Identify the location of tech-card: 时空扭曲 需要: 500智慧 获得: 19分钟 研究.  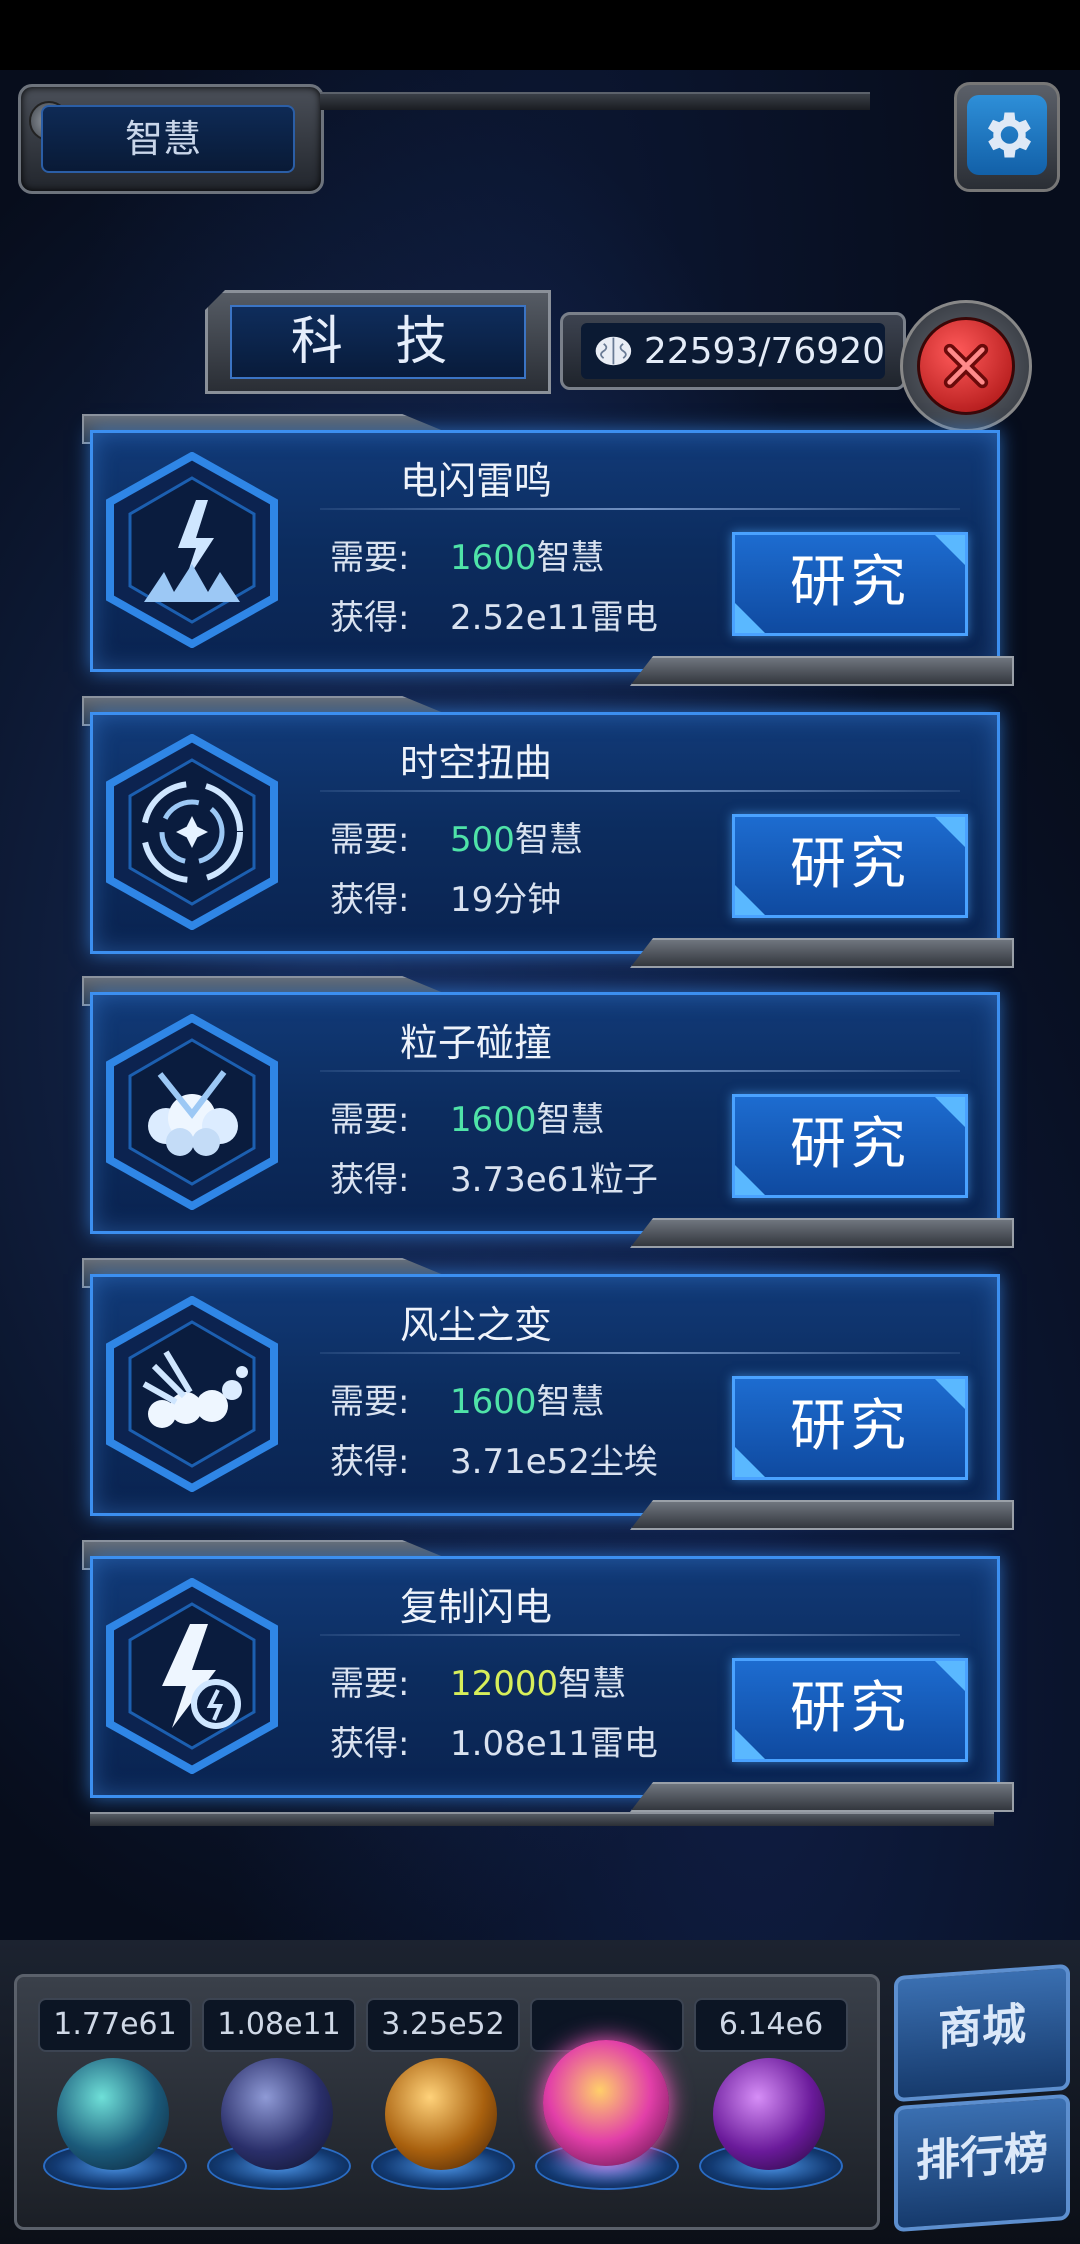
(548, 832).